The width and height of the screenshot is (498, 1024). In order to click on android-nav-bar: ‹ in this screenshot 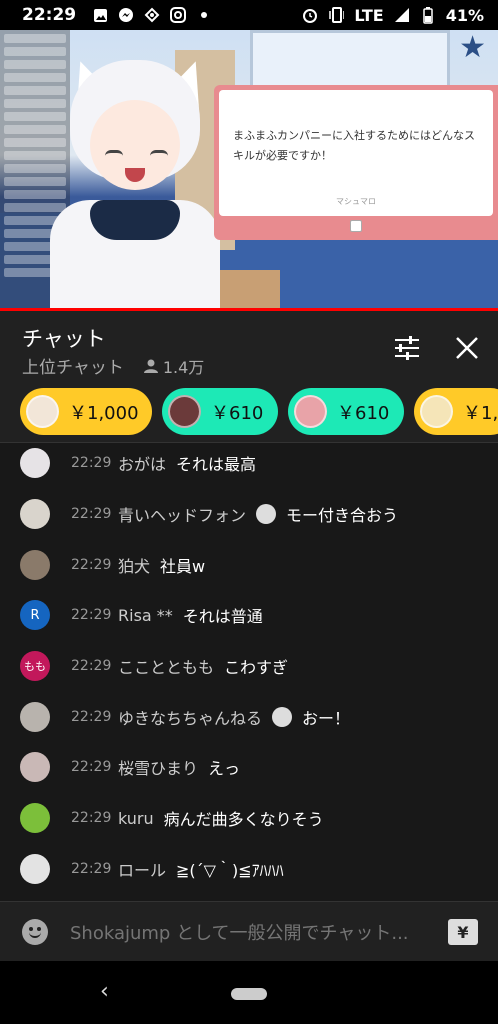, I will do `click(249, 992)`.